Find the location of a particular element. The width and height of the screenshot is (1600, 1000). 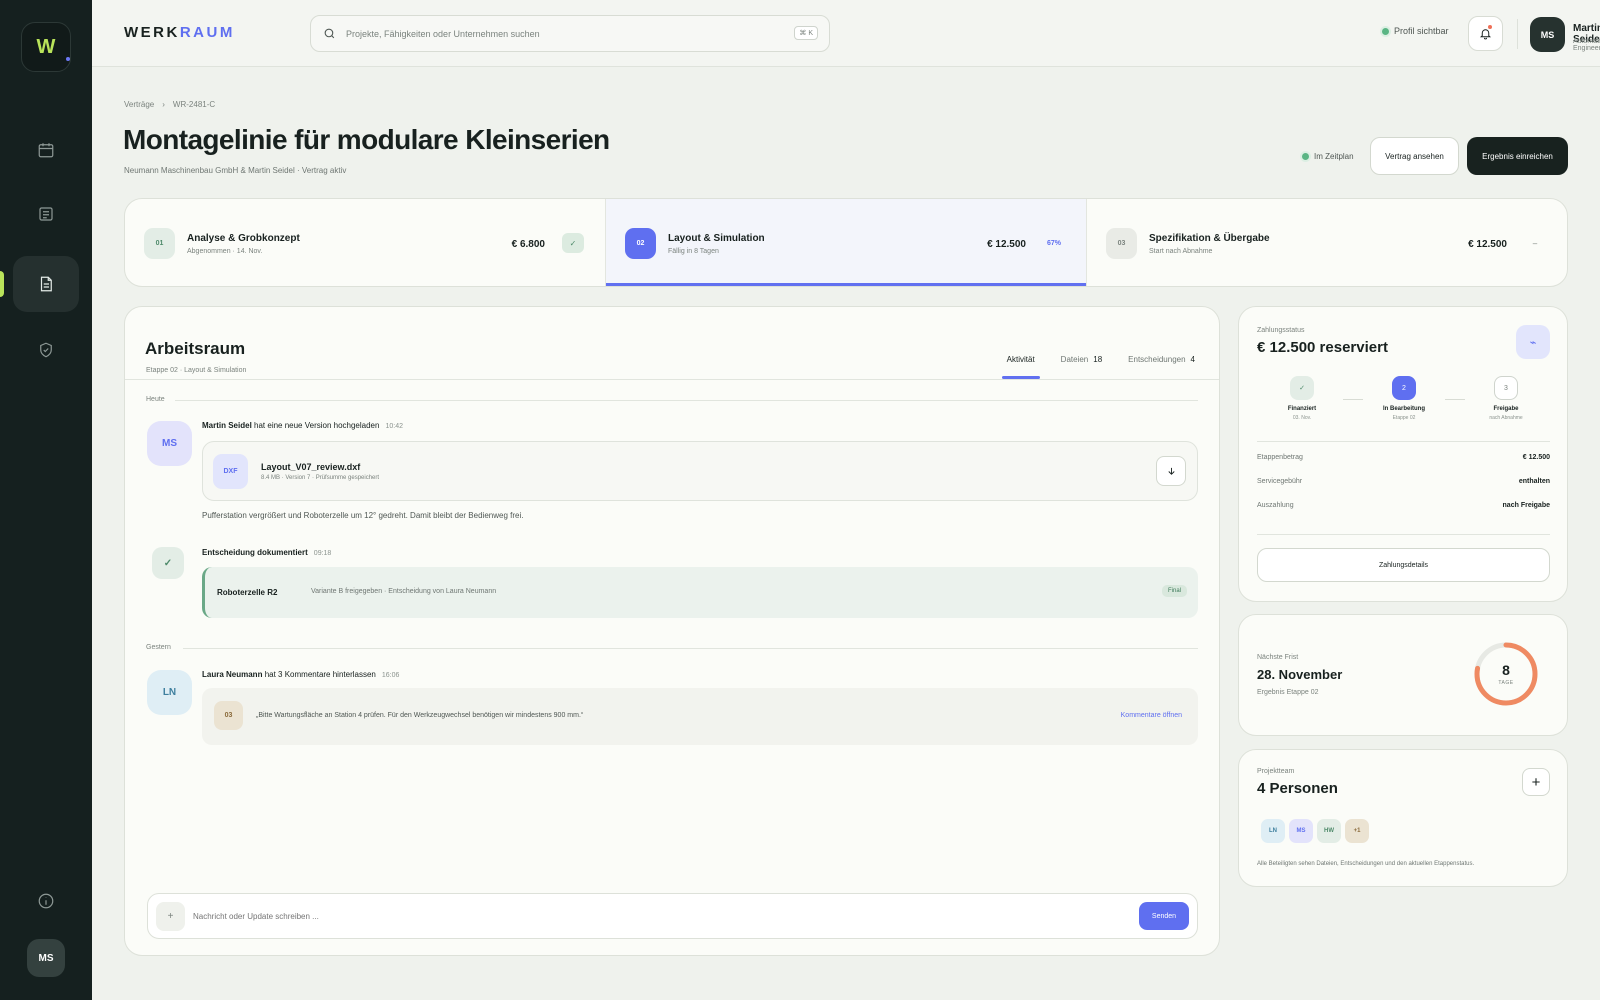

user-role: Automation Engineer is located at coordinates (1586, 45).